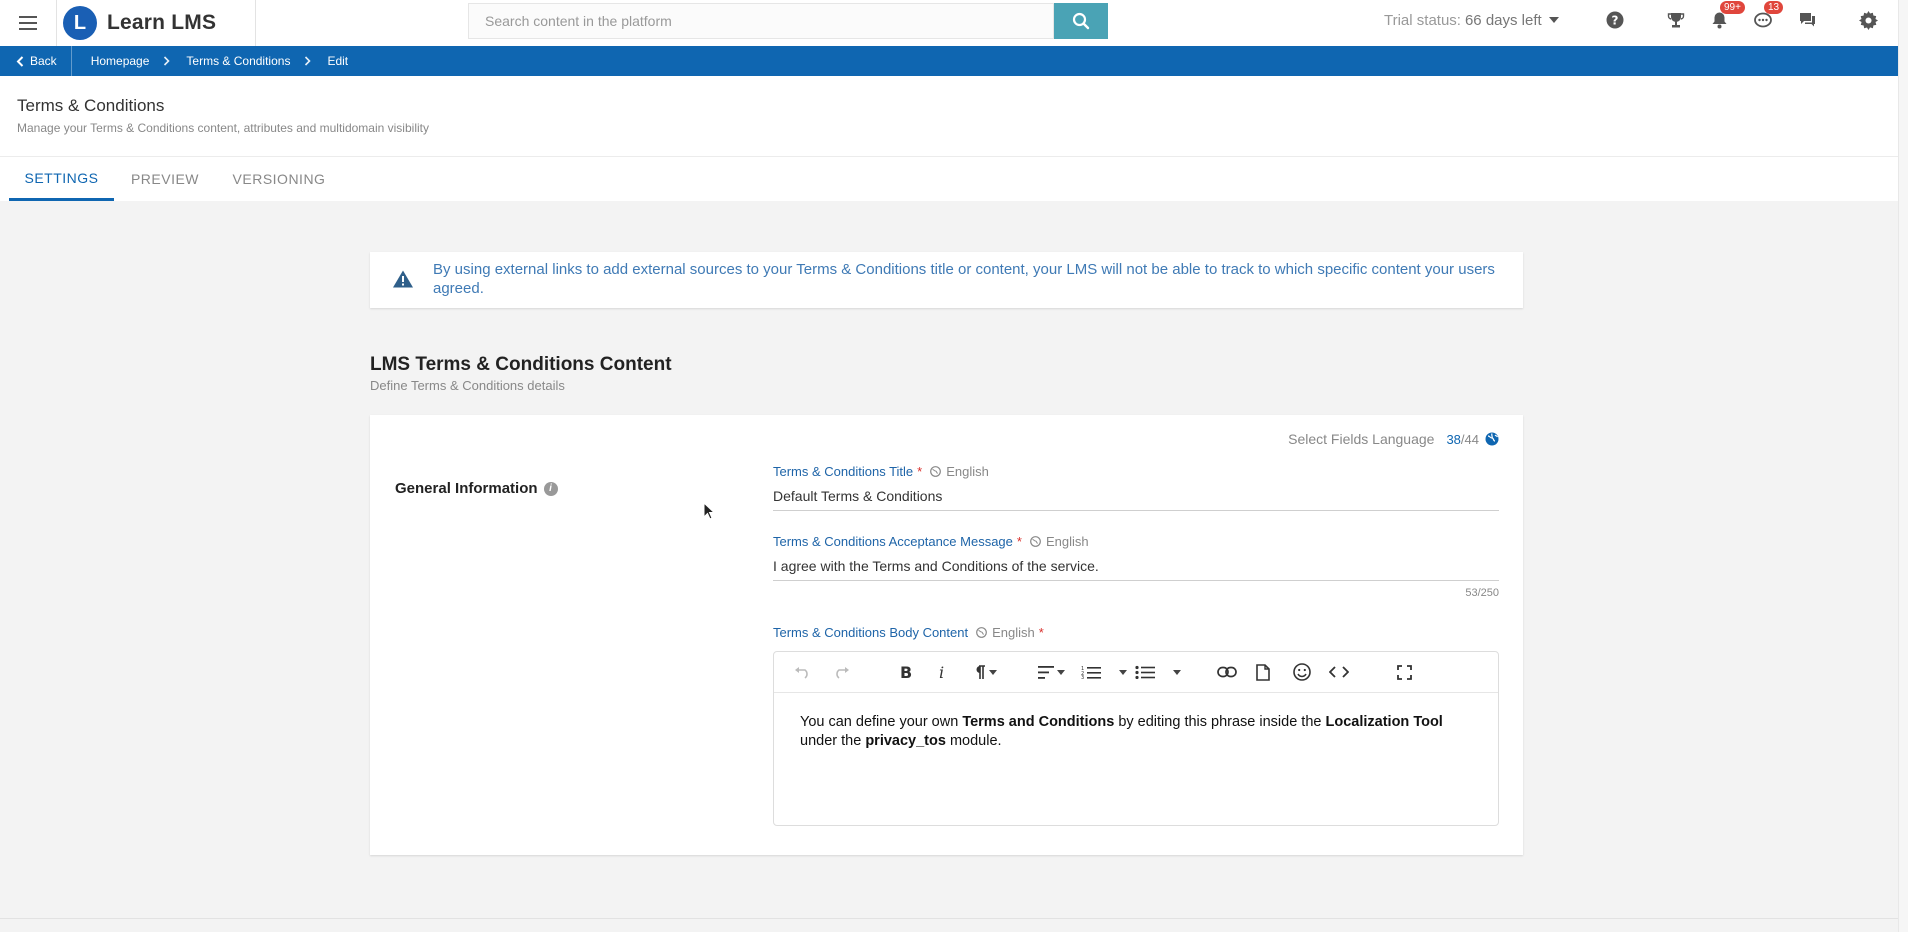 Image resolution: width=1908 pixels, height=932 pixels. What do you see at coordinates (1145, 672) in the screenshot?
I see `unordered-list-icon` at bounding box center [1145, 672].